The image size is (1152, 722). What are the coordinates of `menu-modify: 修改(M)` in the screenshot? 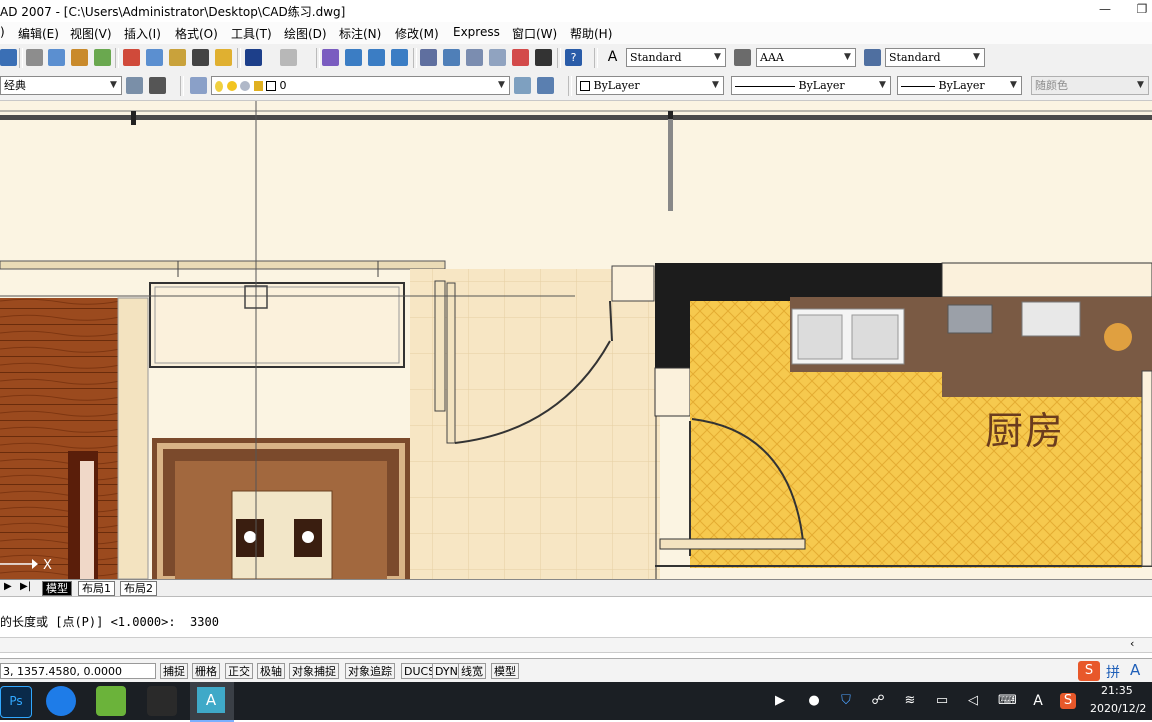 It's located at (417, 33).